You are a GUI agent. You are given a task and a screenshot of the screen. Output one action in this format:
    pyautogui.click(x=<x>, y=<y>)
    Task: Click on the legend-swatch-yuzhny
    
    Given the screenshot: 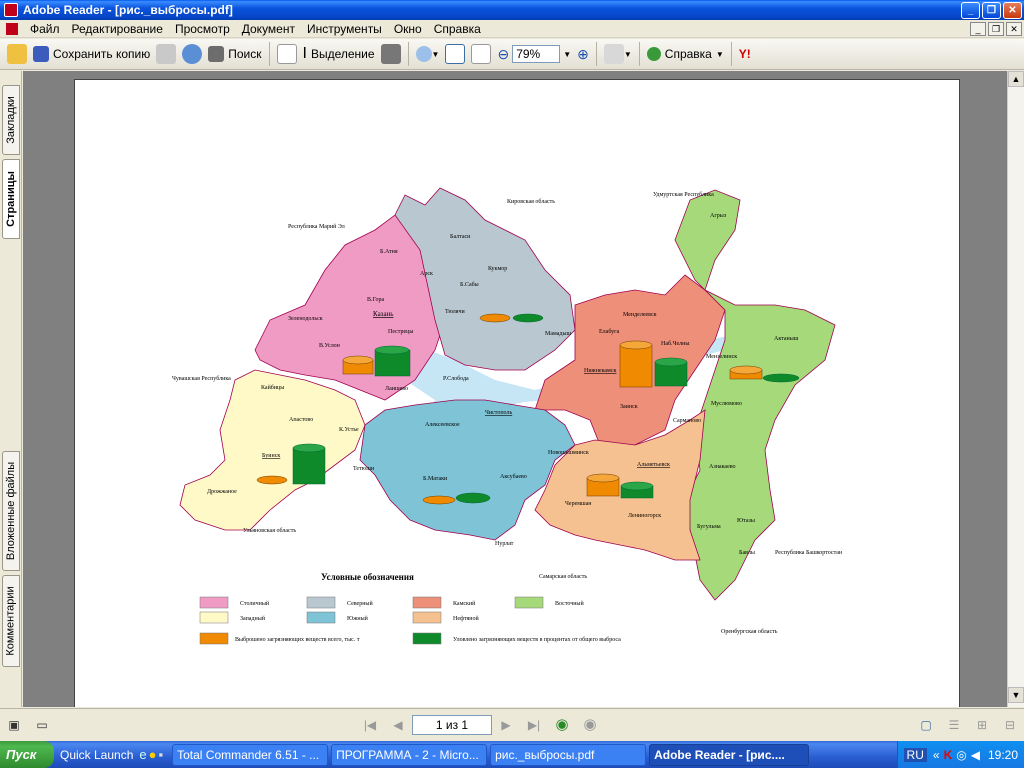 What is the action you would take?
    pyautogui.click(x=321, y=617)
    